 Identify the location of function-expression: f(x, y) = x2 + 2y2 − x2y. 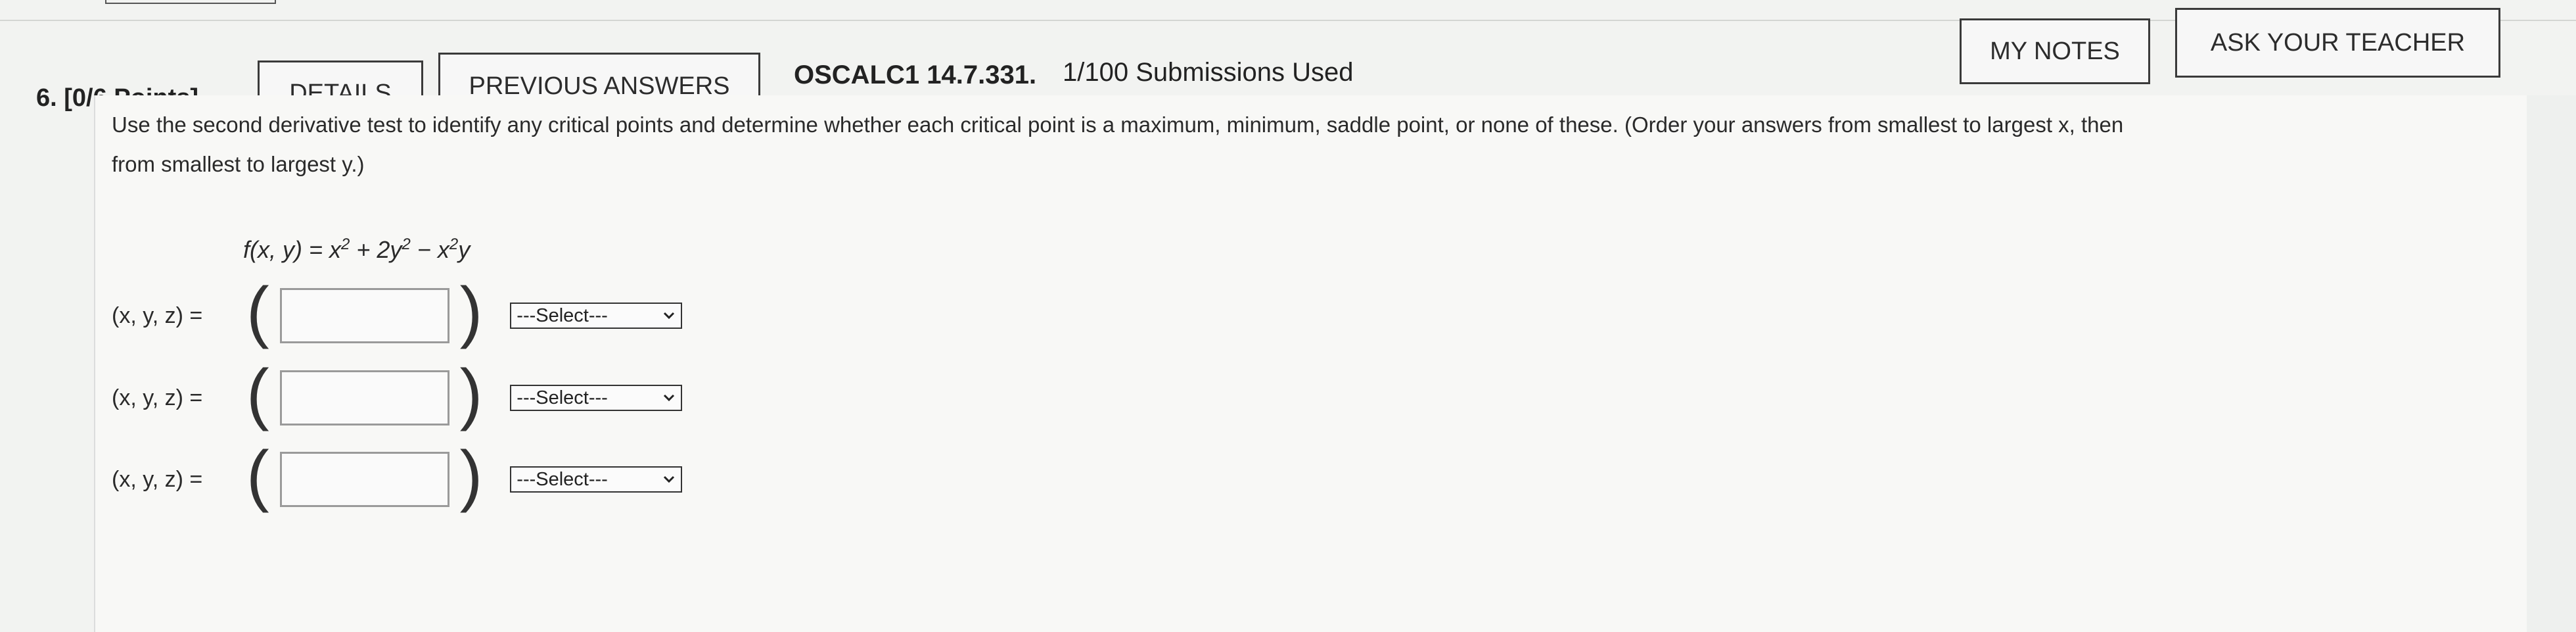
(356, 250).